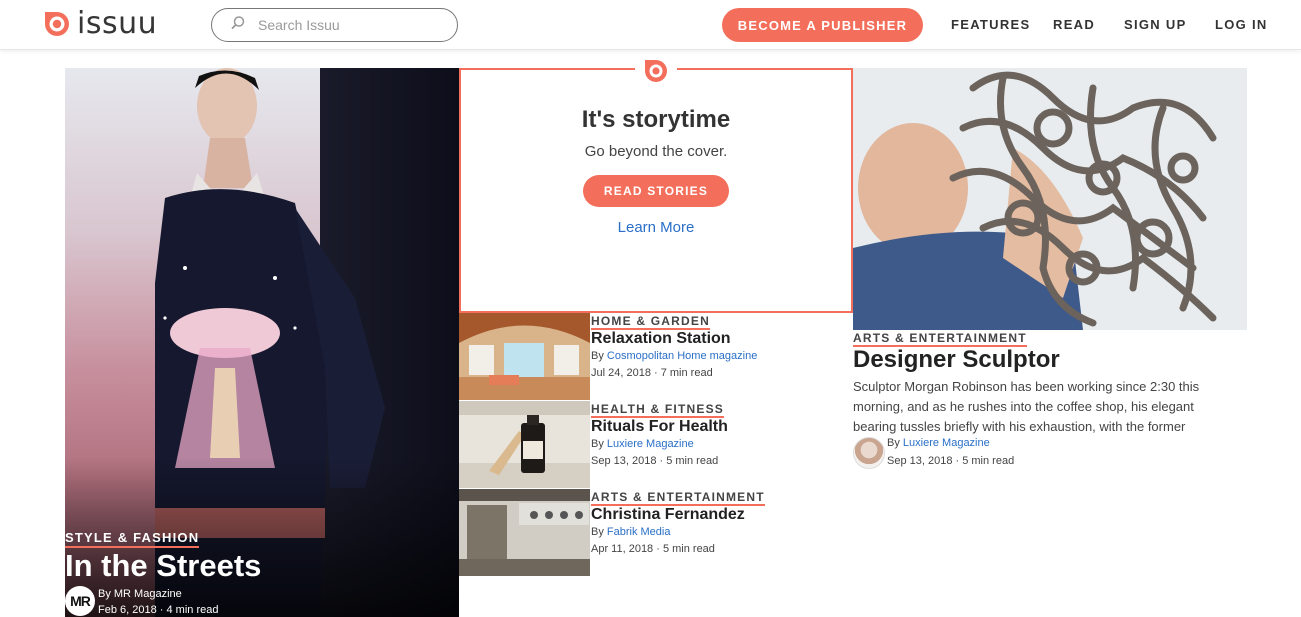 Image resolution: width=1301 pixels, height=617 pixels. I want to click on issuu-logo: issuu, so click(99, 24).